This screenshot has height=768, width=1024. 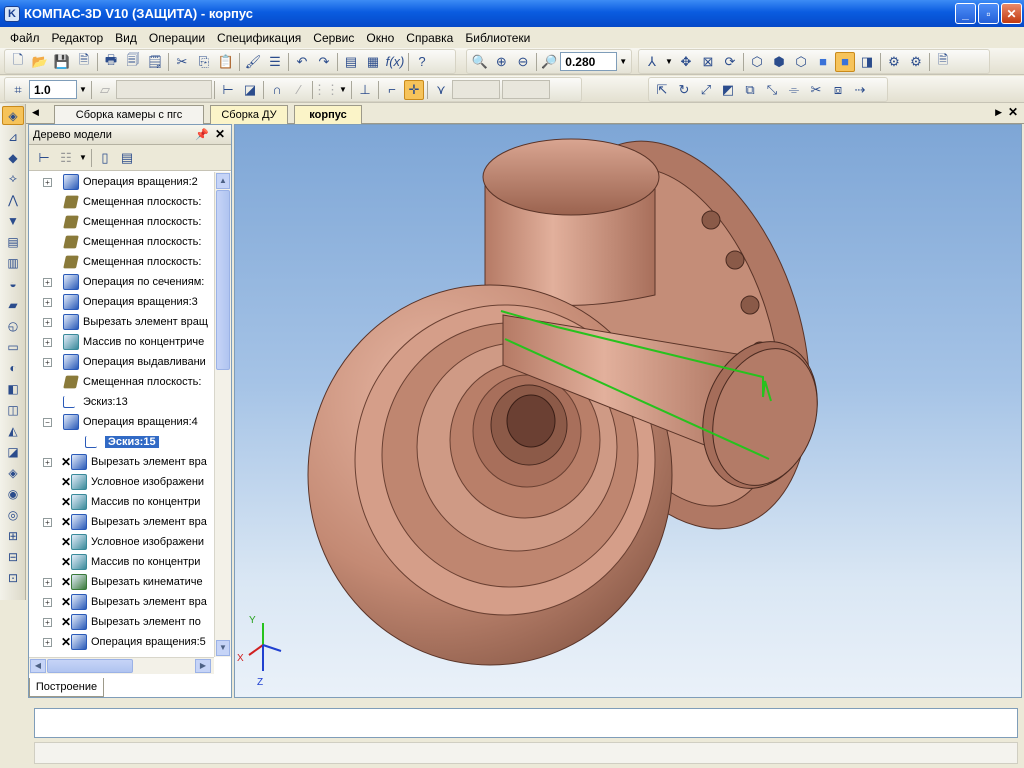 What do you see at coordinates (13, 577) in the screenshot?
I see `catalog-tool-icon: ⊡` at bounding box center [13, 577].